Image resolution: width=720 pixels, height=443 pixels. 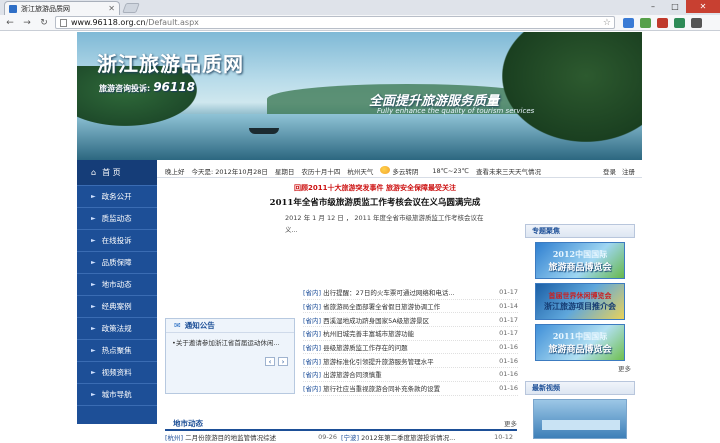 I want to click on promo-year: 首届世界休闲博览会, so click(x=580, y=295).